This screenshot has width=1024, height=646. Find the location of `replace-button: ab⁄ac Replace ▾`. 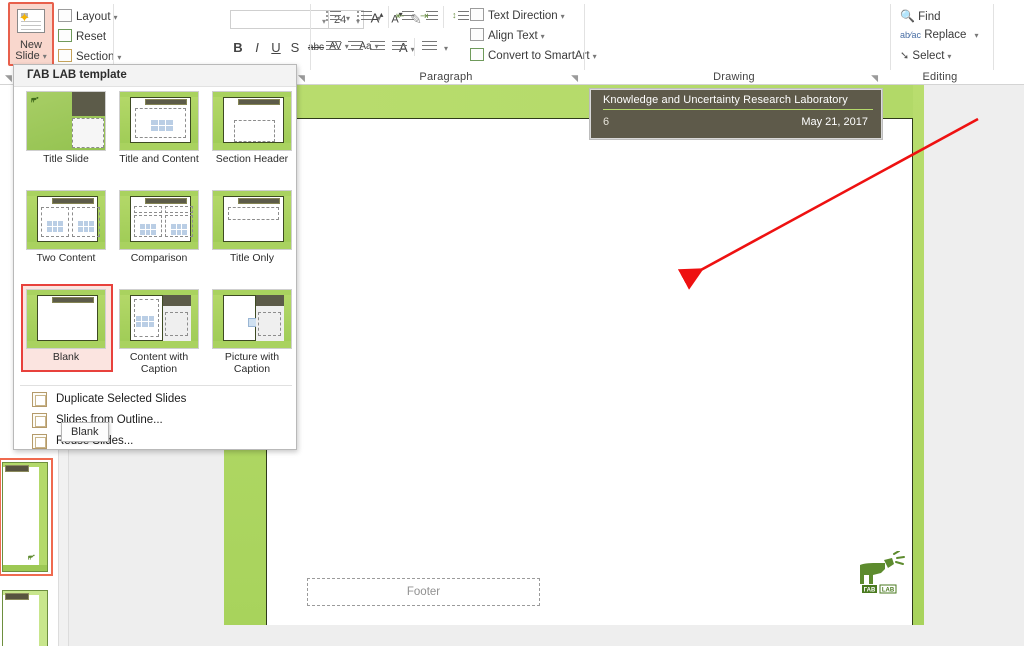

replace-button: ab⁄ac Replace ▾ is located at coordinates (939, 35).